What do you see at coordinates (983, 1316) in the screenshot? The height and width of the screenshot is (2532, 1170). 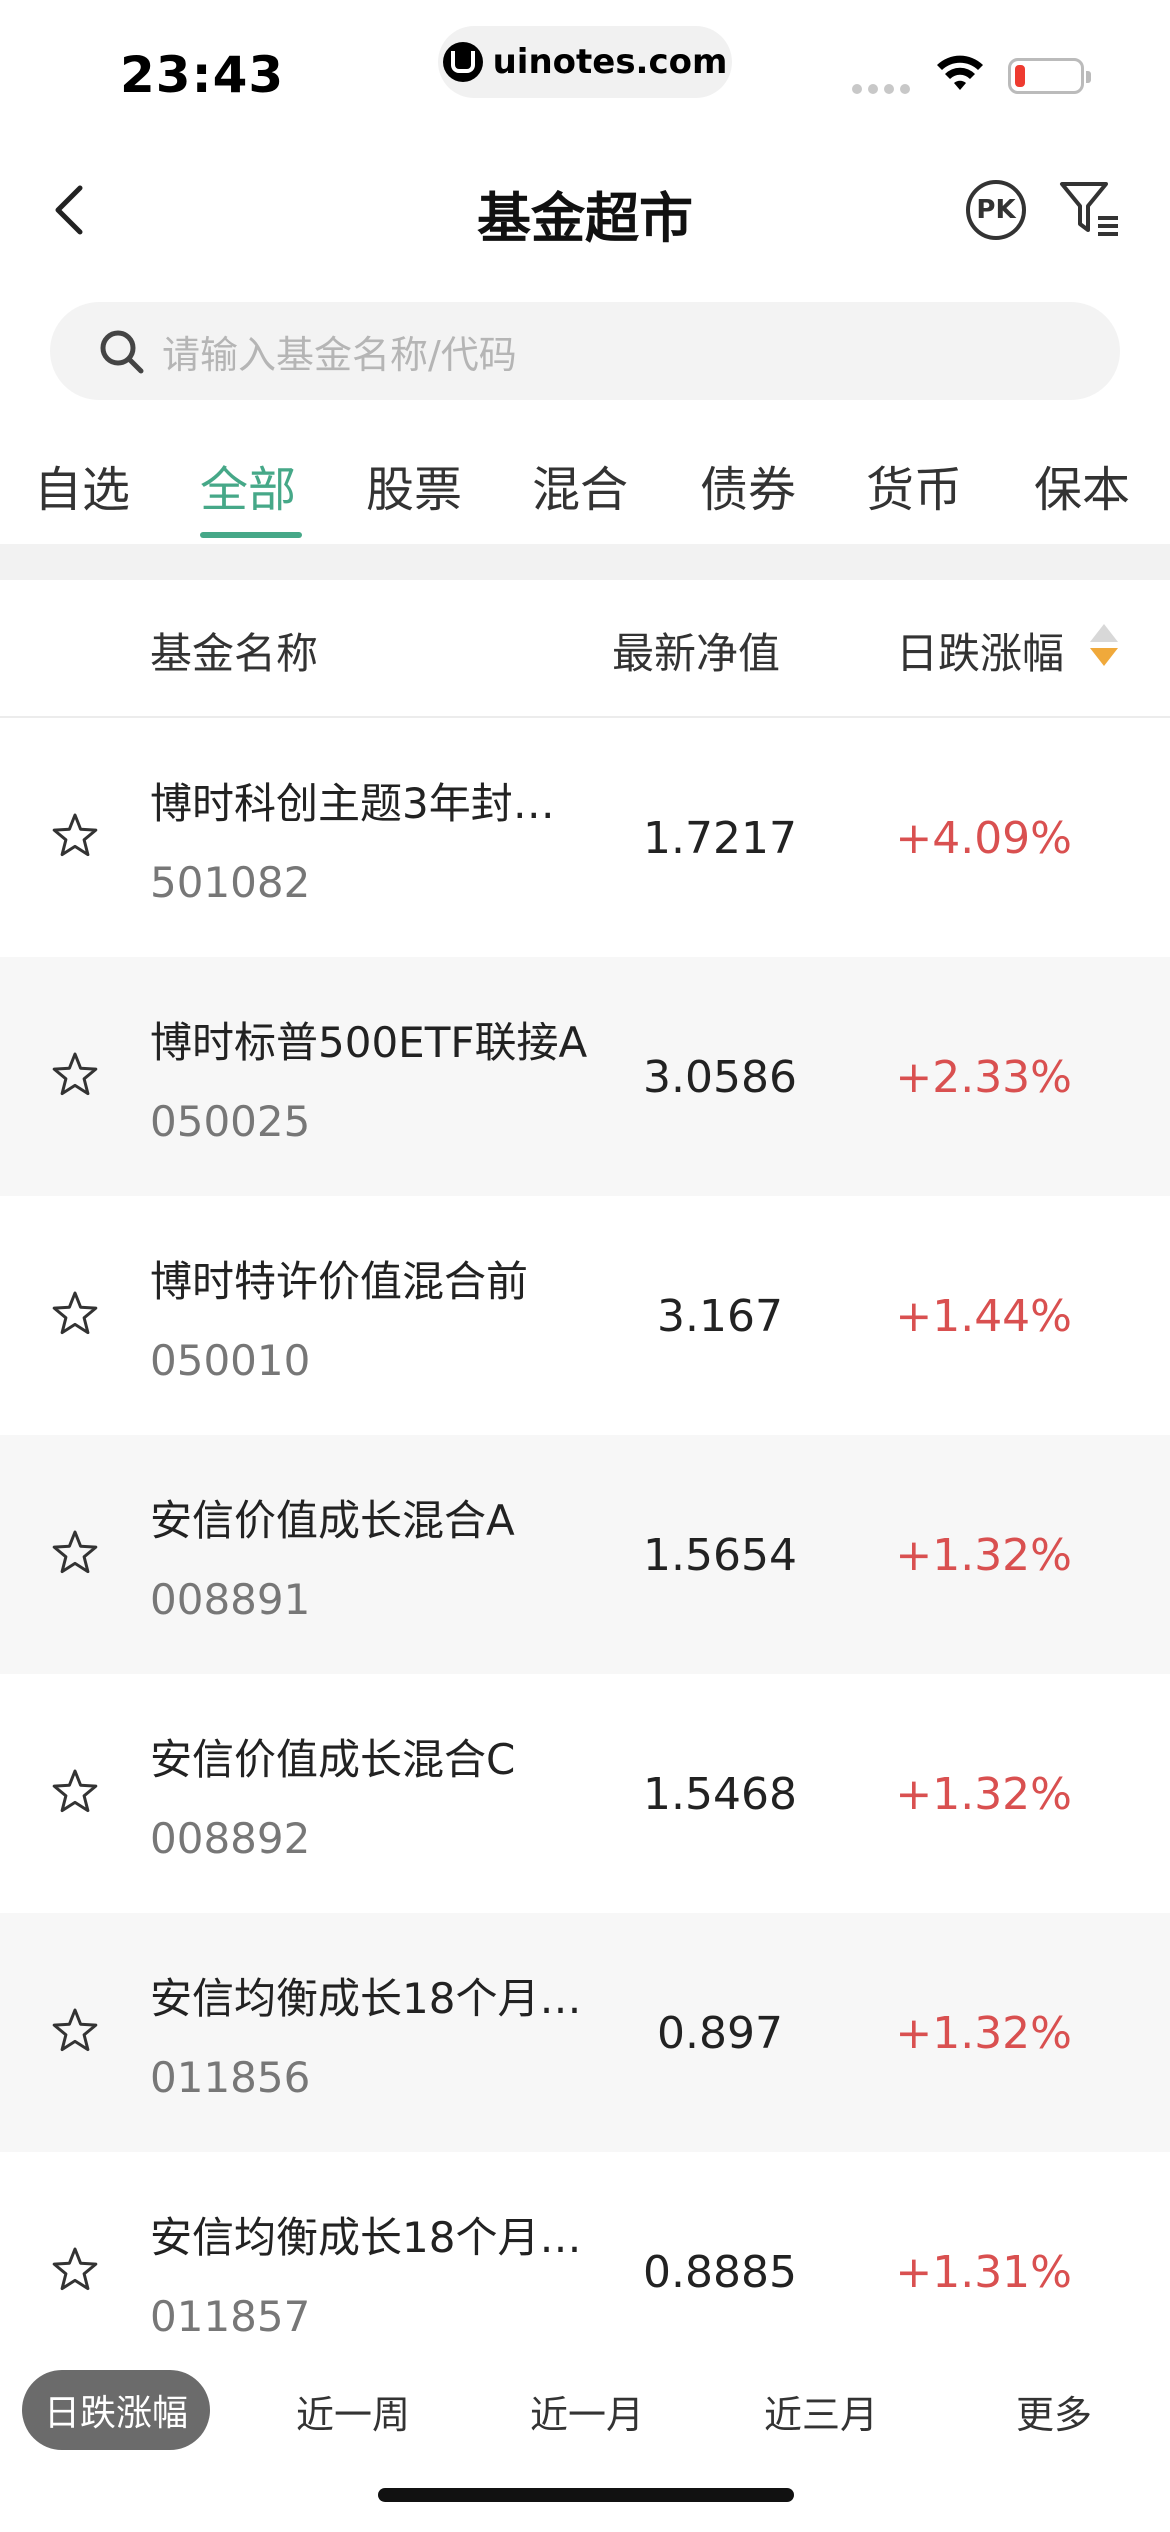 I see `fund-daily-change: +1.44%` at bounding box center [983, 1316].